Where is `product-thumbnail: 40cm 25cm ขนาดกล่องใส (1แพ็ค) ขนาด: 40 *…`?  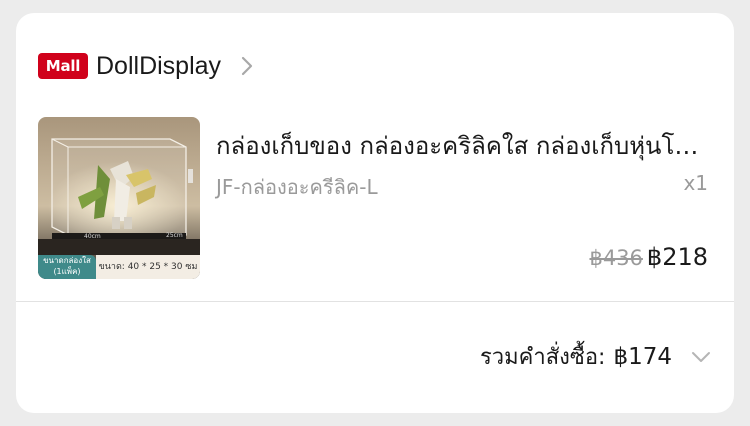
product-thumbnail: 40cm 25cm ขนาดกล่องใส (1แพ็ค) ขนาด: 40 *… is located at coordinates (119, 198).